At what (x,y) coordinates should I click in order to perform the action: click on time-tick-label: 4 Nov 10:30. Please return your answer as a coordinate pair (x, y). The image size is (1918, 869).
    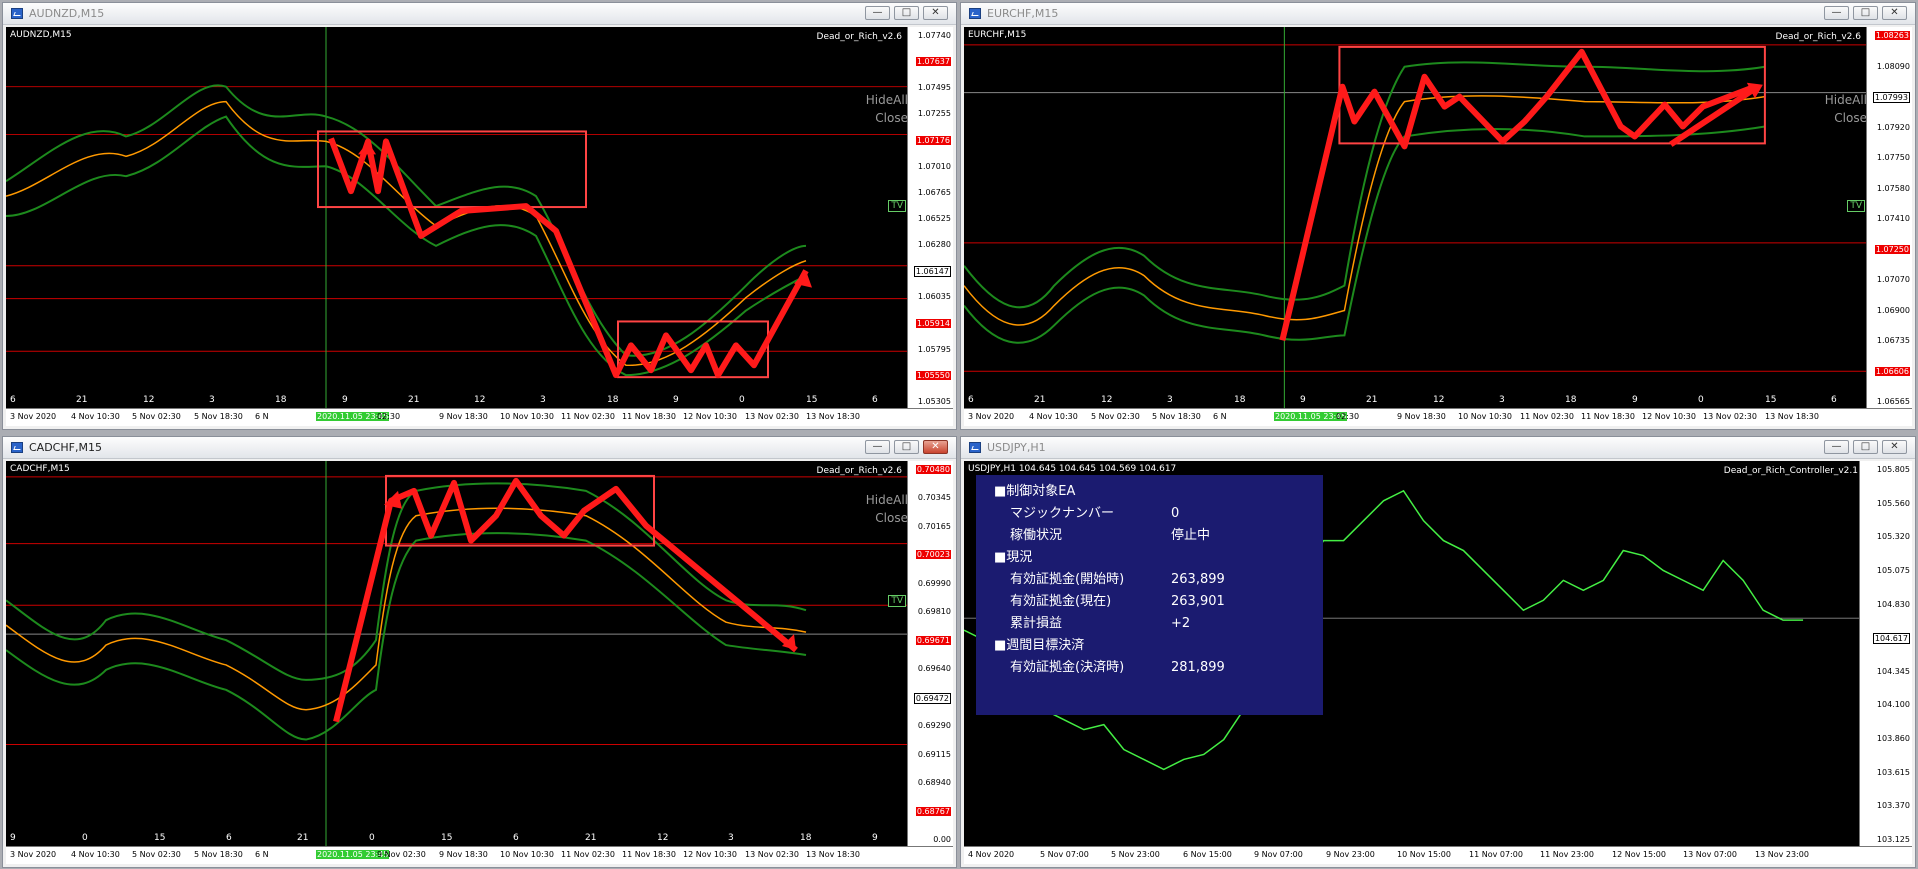
    Looking at the image, I should click on (95, 416).